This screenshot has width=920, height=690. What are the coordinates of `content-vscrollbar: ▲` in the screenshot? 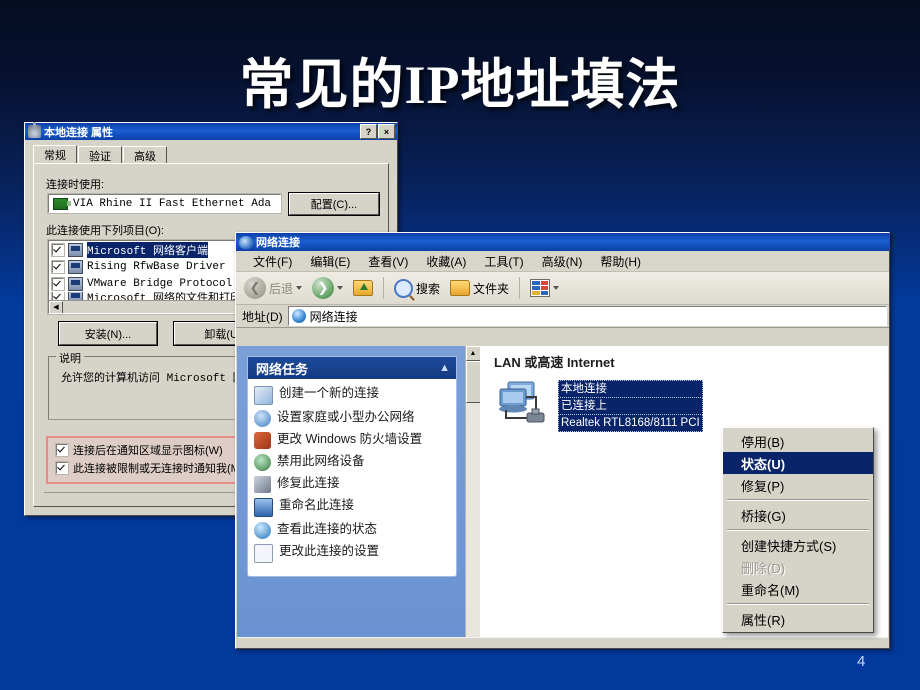 It's located at (473, 492).